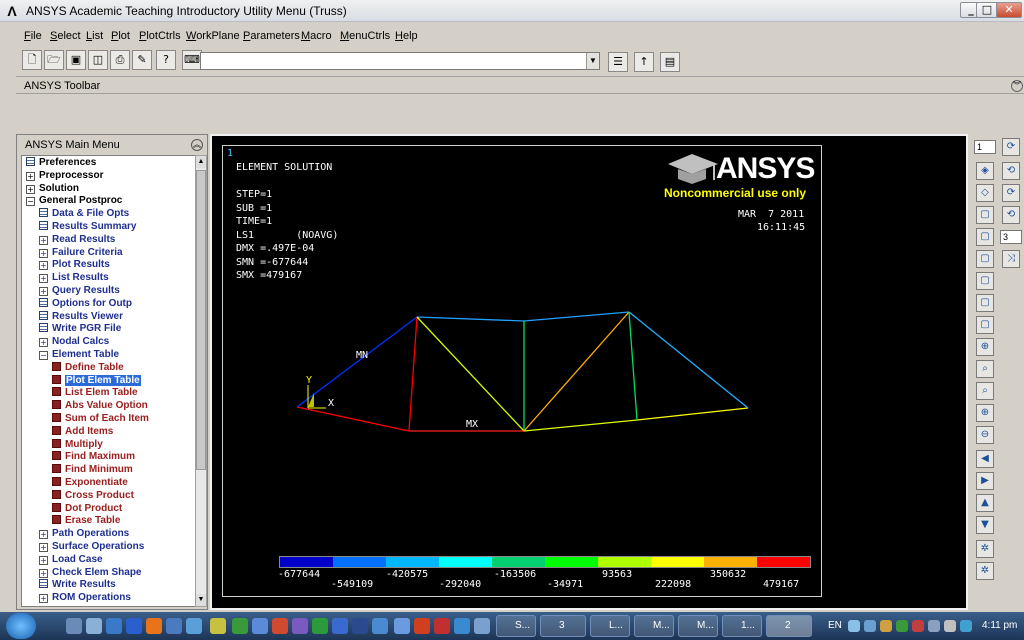  I want to click on iso-view-icon: ◈, so click(985, 171).